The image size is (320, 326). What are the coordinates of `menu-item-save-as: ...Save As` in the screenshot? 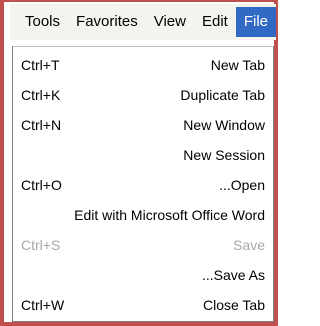 It's located at (143, 275).